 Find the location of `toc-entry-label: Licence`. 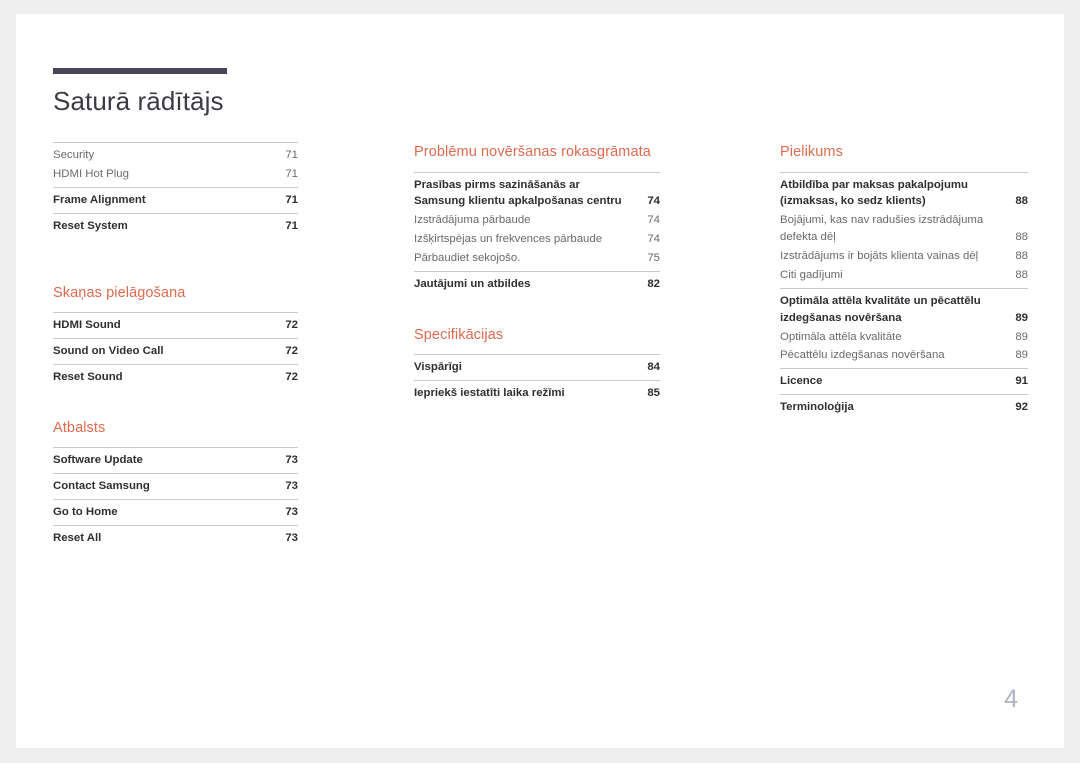

toc-entry-label: Licence is located at coordinates (801, 381).